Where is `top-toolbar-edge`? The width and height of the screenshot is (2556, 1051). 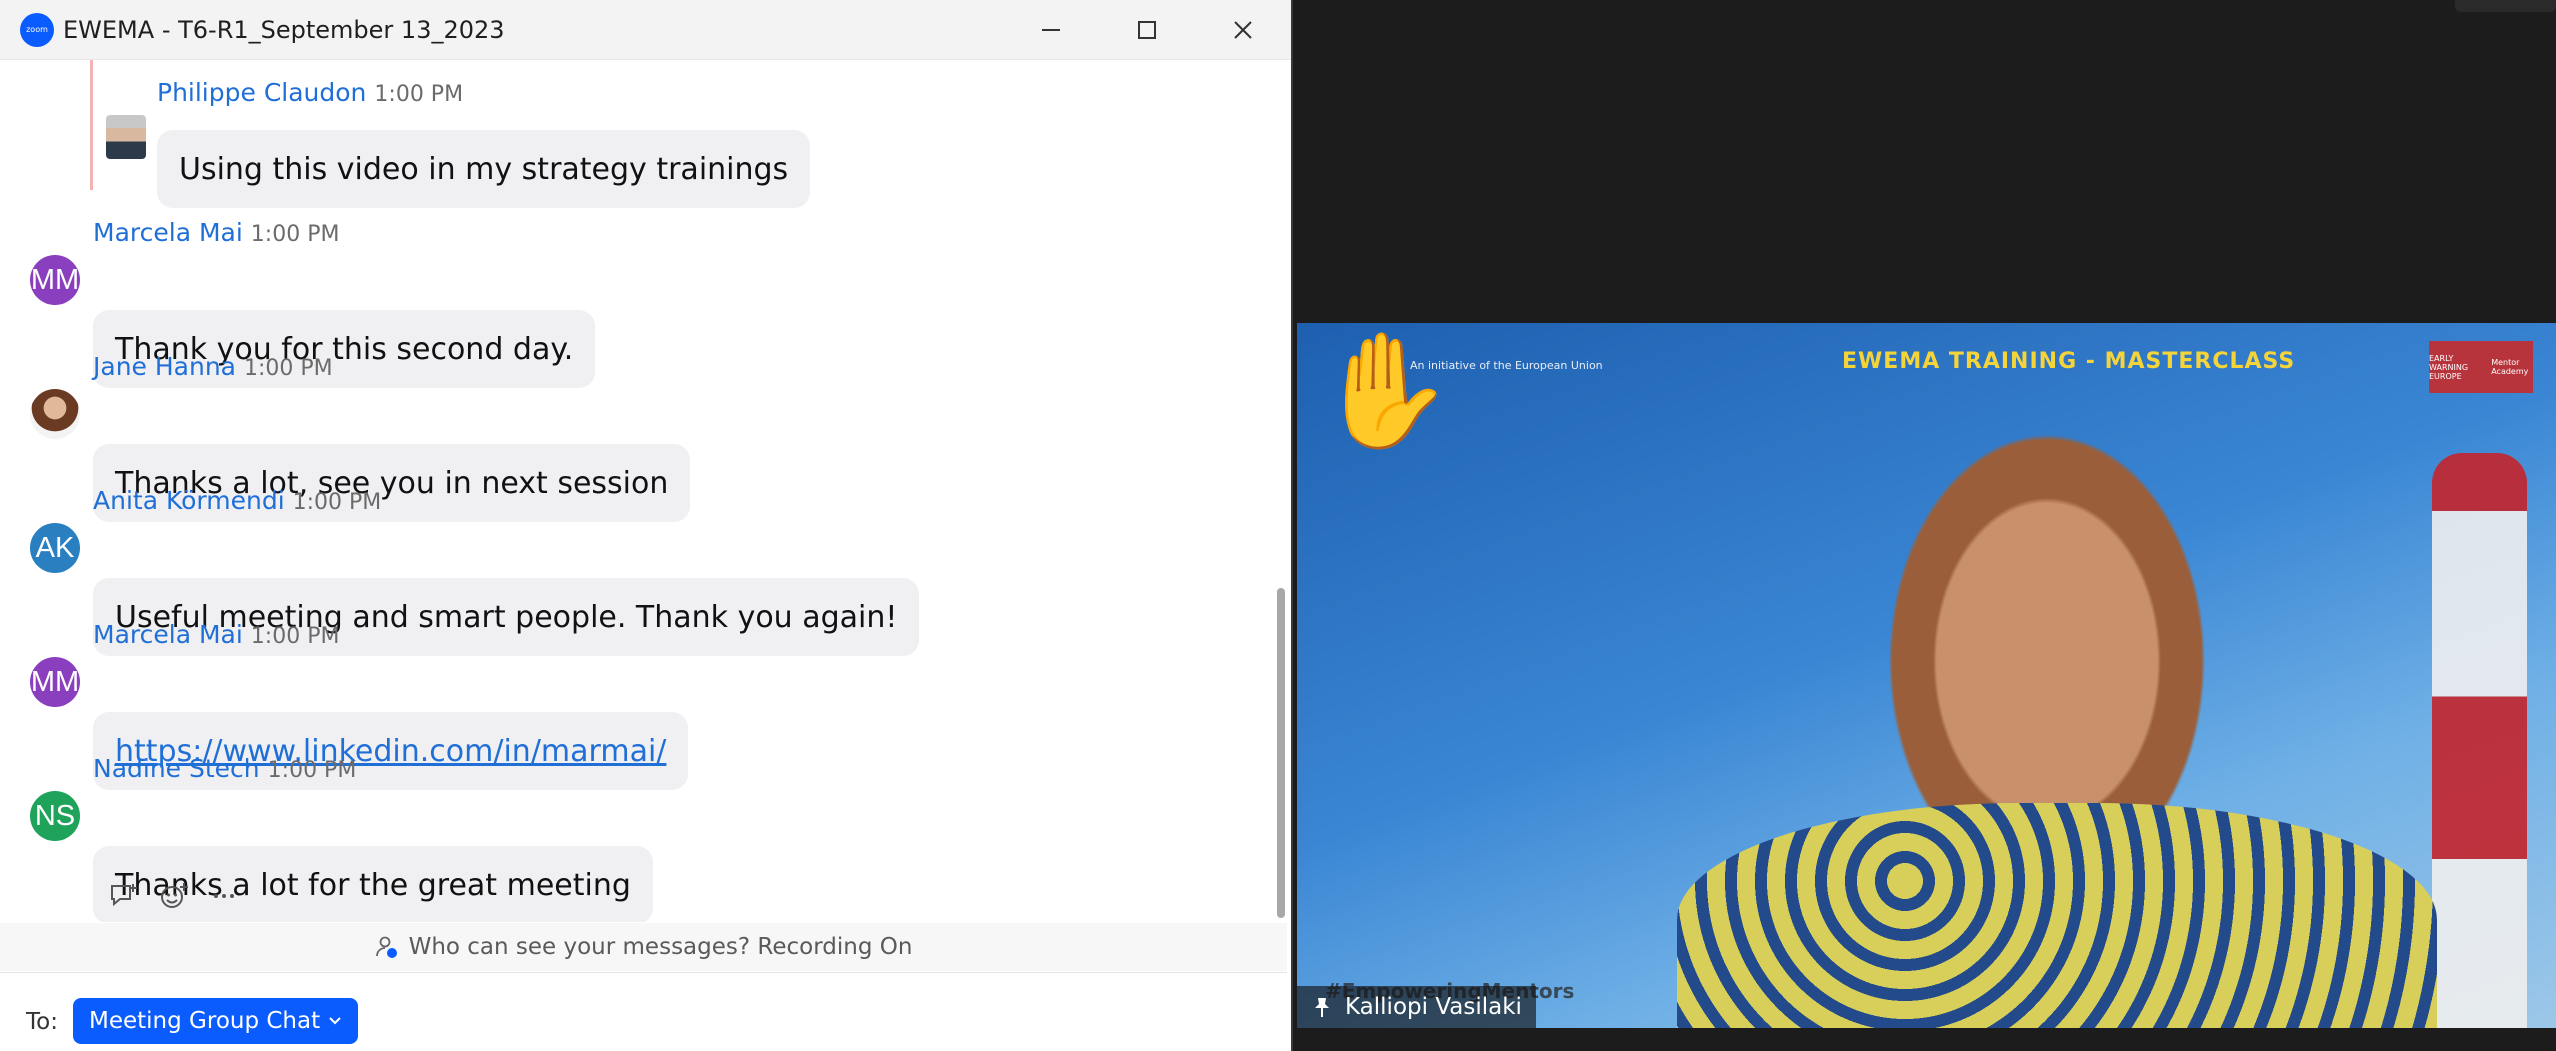 top-toolbar-edge is located at coordinates (2505, 6).